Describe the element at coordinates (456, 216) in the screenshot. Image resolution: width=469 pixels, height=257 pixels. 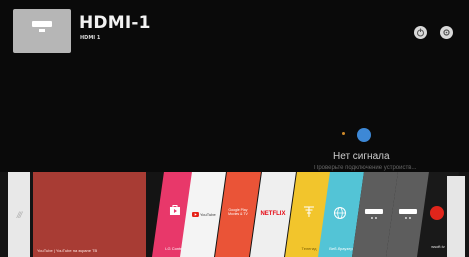
I see `launcher-edit-handle` at that location.